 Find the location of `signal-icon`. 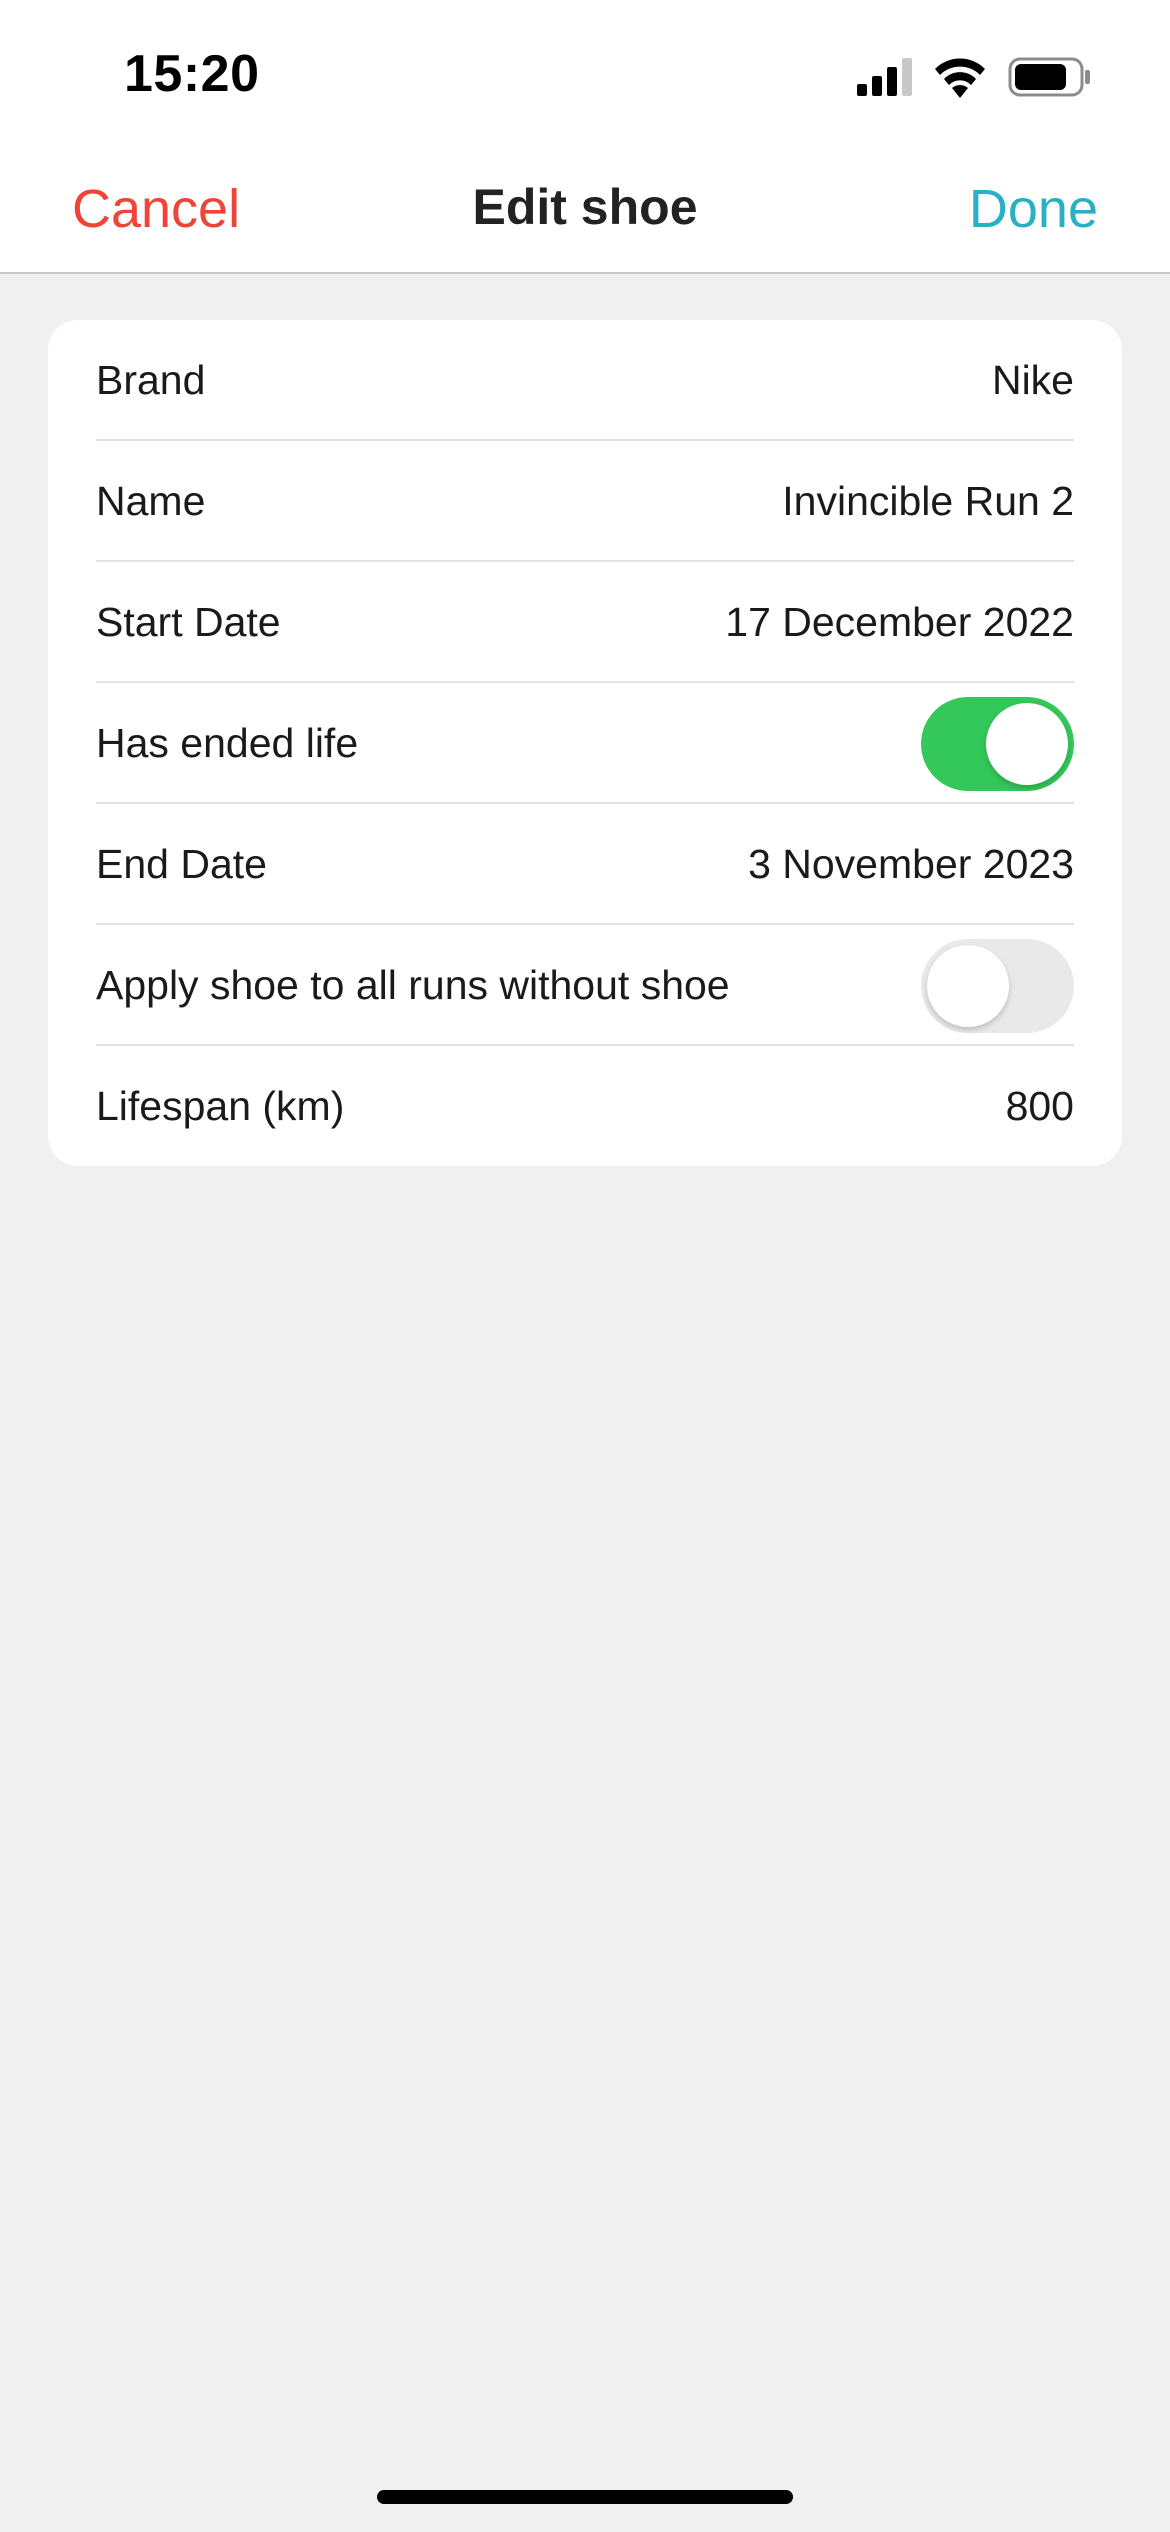

signal-icon is located at coordinates (884, 77).